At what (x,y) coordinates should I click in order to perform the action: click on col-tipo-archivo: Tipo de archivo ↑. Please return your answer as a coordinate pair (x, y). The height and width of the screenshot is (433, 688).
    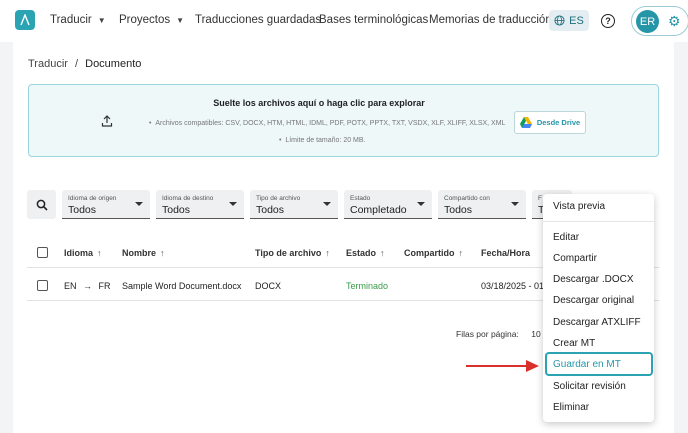
    Looking at the image, I should click on (292, 253).